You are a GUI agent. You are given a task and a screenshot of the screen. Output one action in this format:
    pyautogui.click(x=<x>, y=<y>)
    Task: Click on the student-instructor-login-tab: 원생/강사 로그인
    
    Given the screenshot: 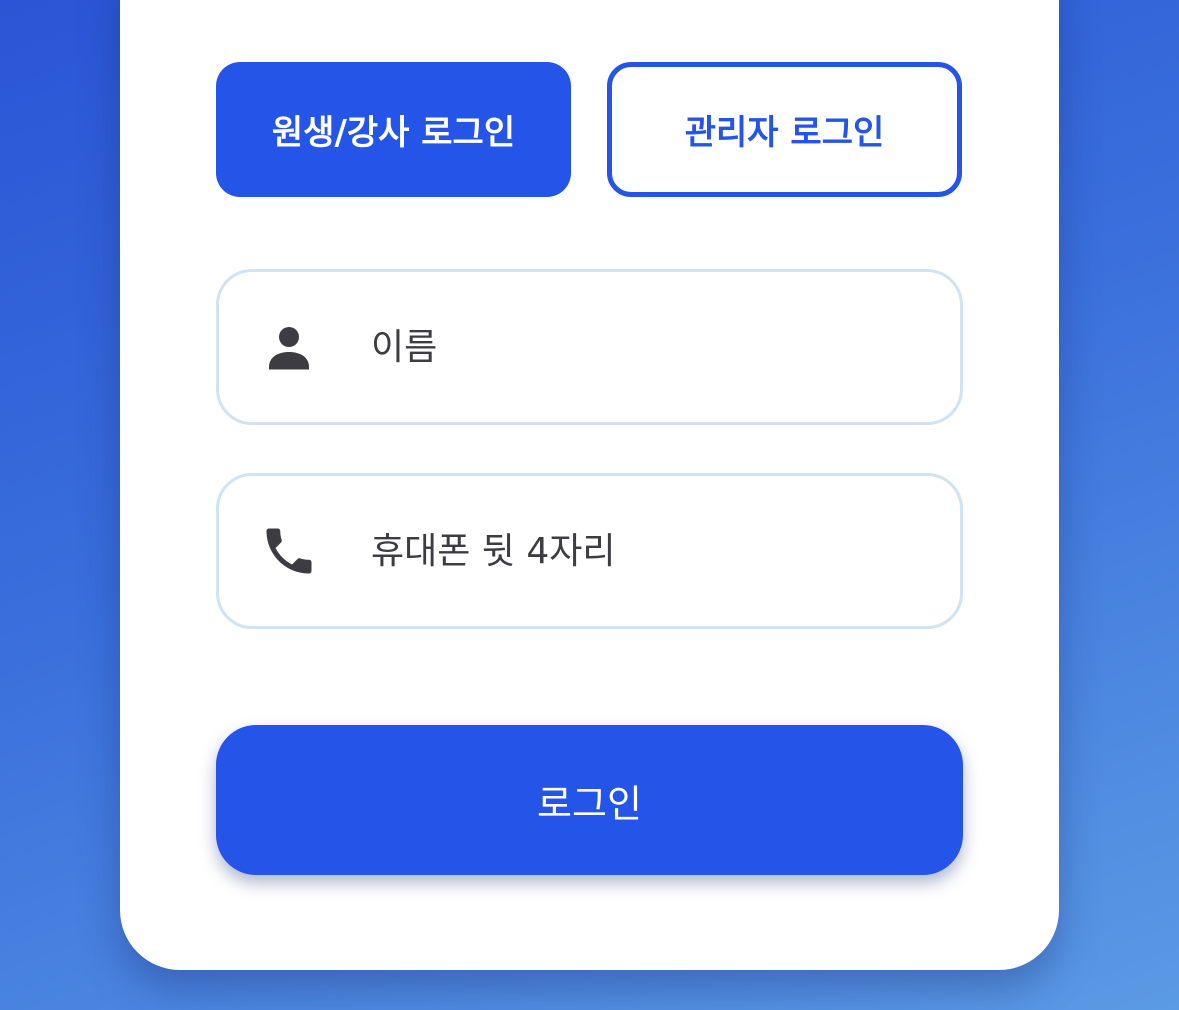 What is the action you would take?
    pyautogui.click(x=393, y=129)
    